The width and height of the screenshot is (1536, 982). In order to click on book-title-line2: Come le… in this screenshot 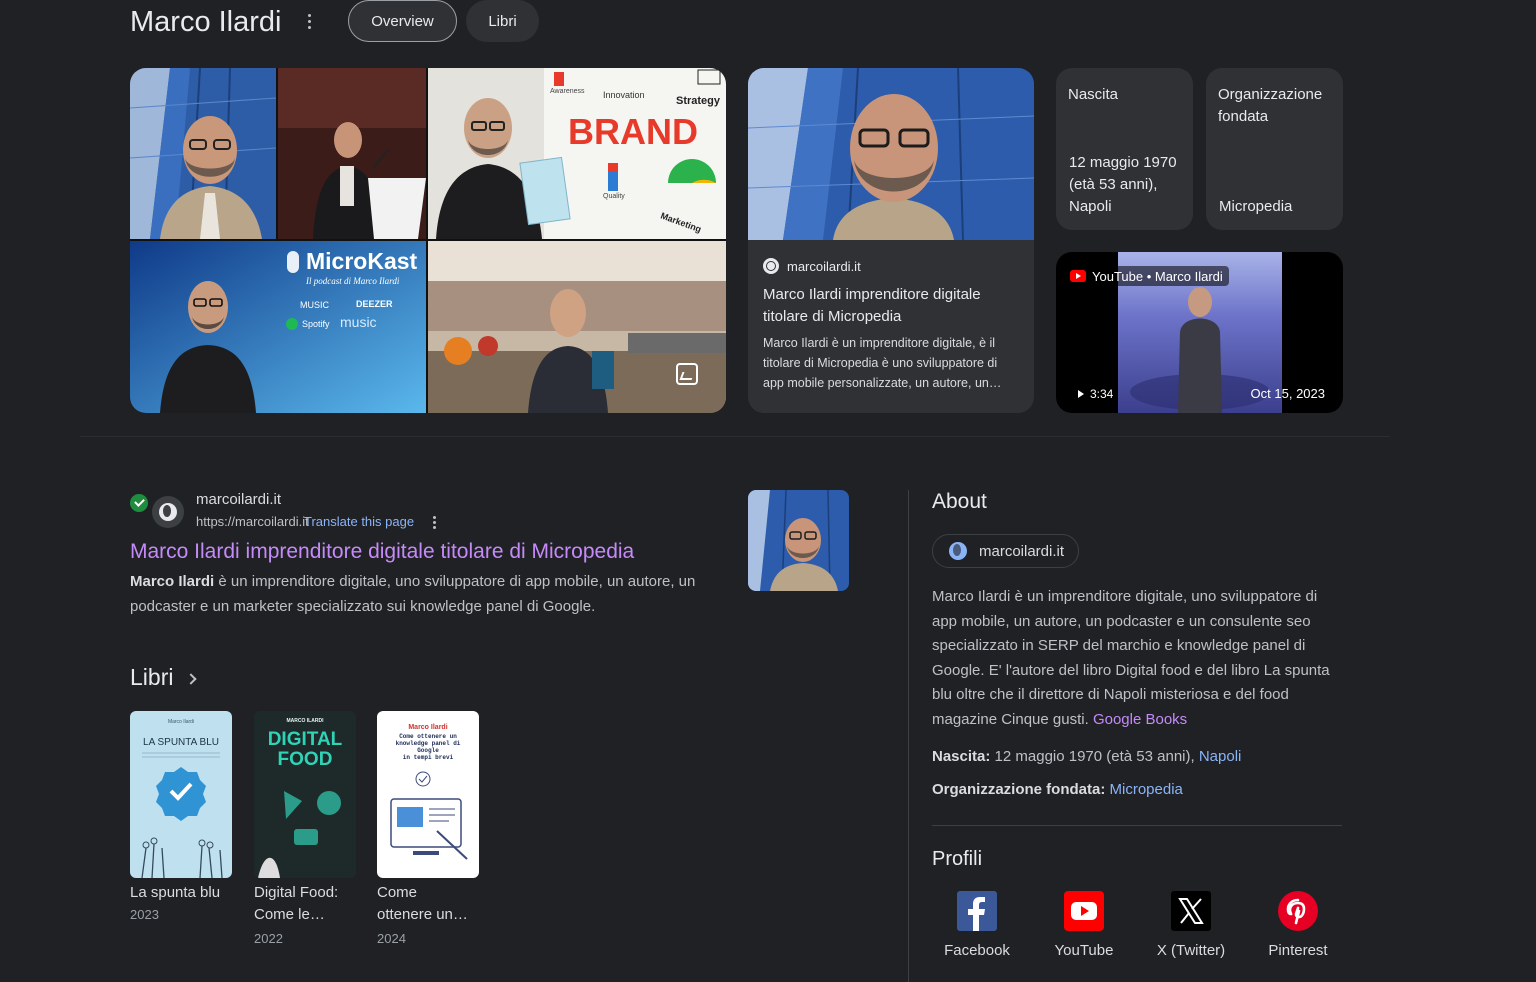, I will do `click(289, 914)`.